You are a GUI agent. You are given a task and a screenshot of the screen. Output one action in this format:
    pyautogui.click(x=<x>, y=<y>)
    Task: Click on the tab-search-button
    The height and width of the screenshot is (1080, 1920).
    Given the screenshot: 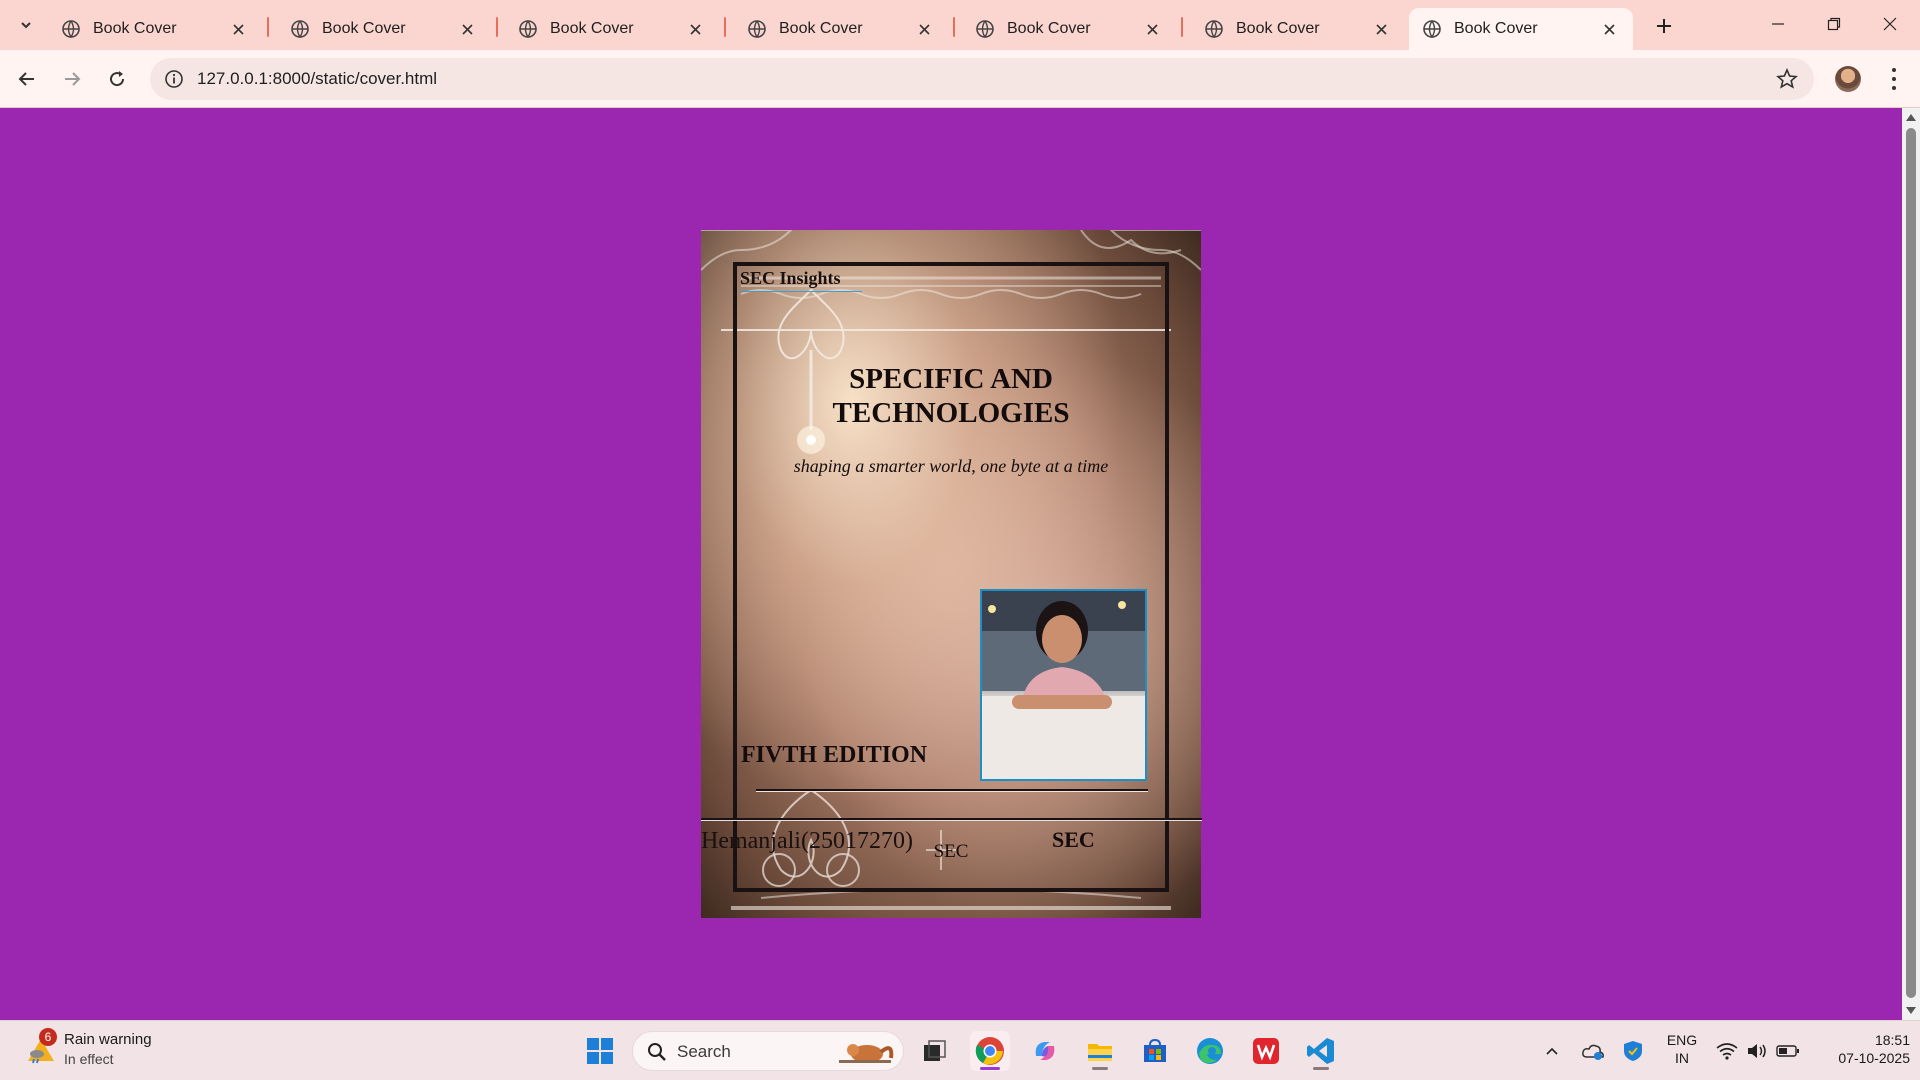 What is the action you would take?
    pyautogui.click(x=26, y=25)
    